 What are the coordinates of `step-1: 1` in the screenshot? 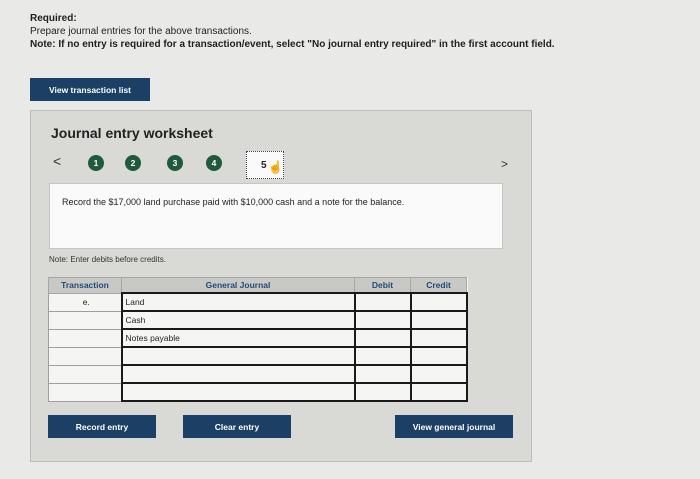 It's located at (96, 163).